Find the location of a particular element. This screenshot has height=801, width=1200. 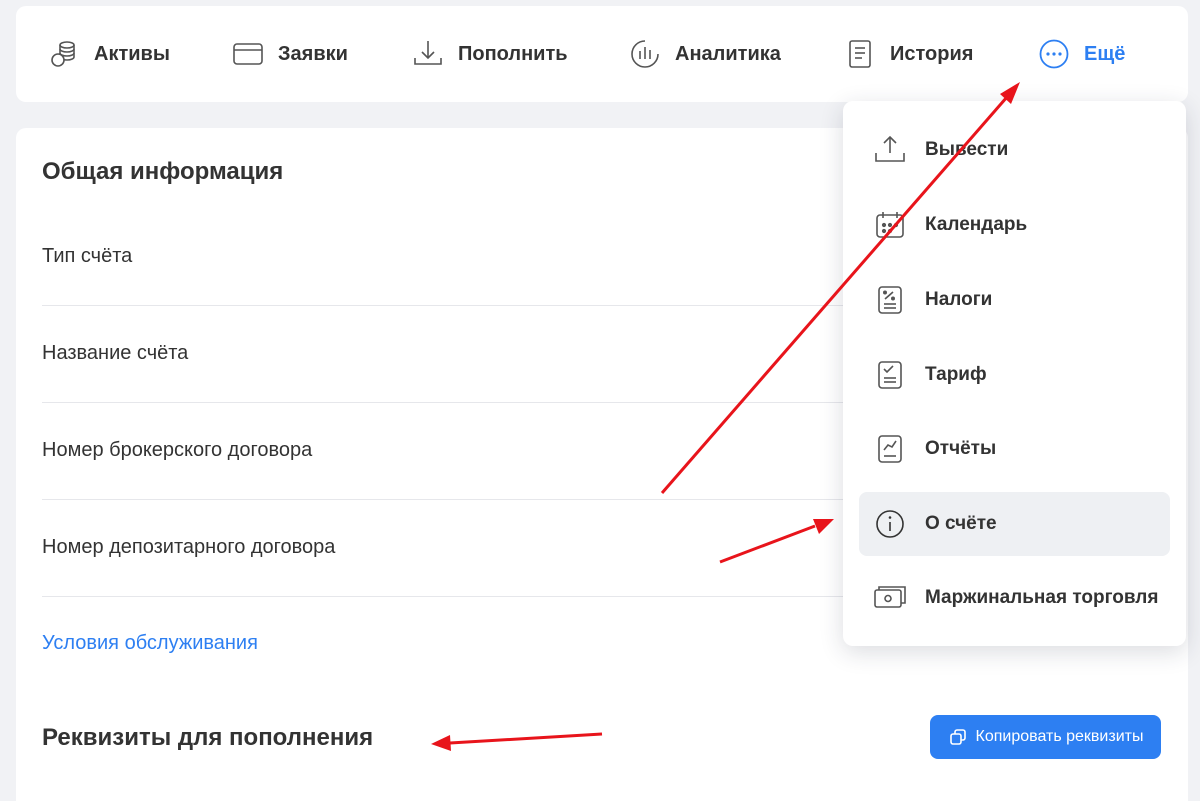

cash-note-icon is located at coordinates (890, 598).